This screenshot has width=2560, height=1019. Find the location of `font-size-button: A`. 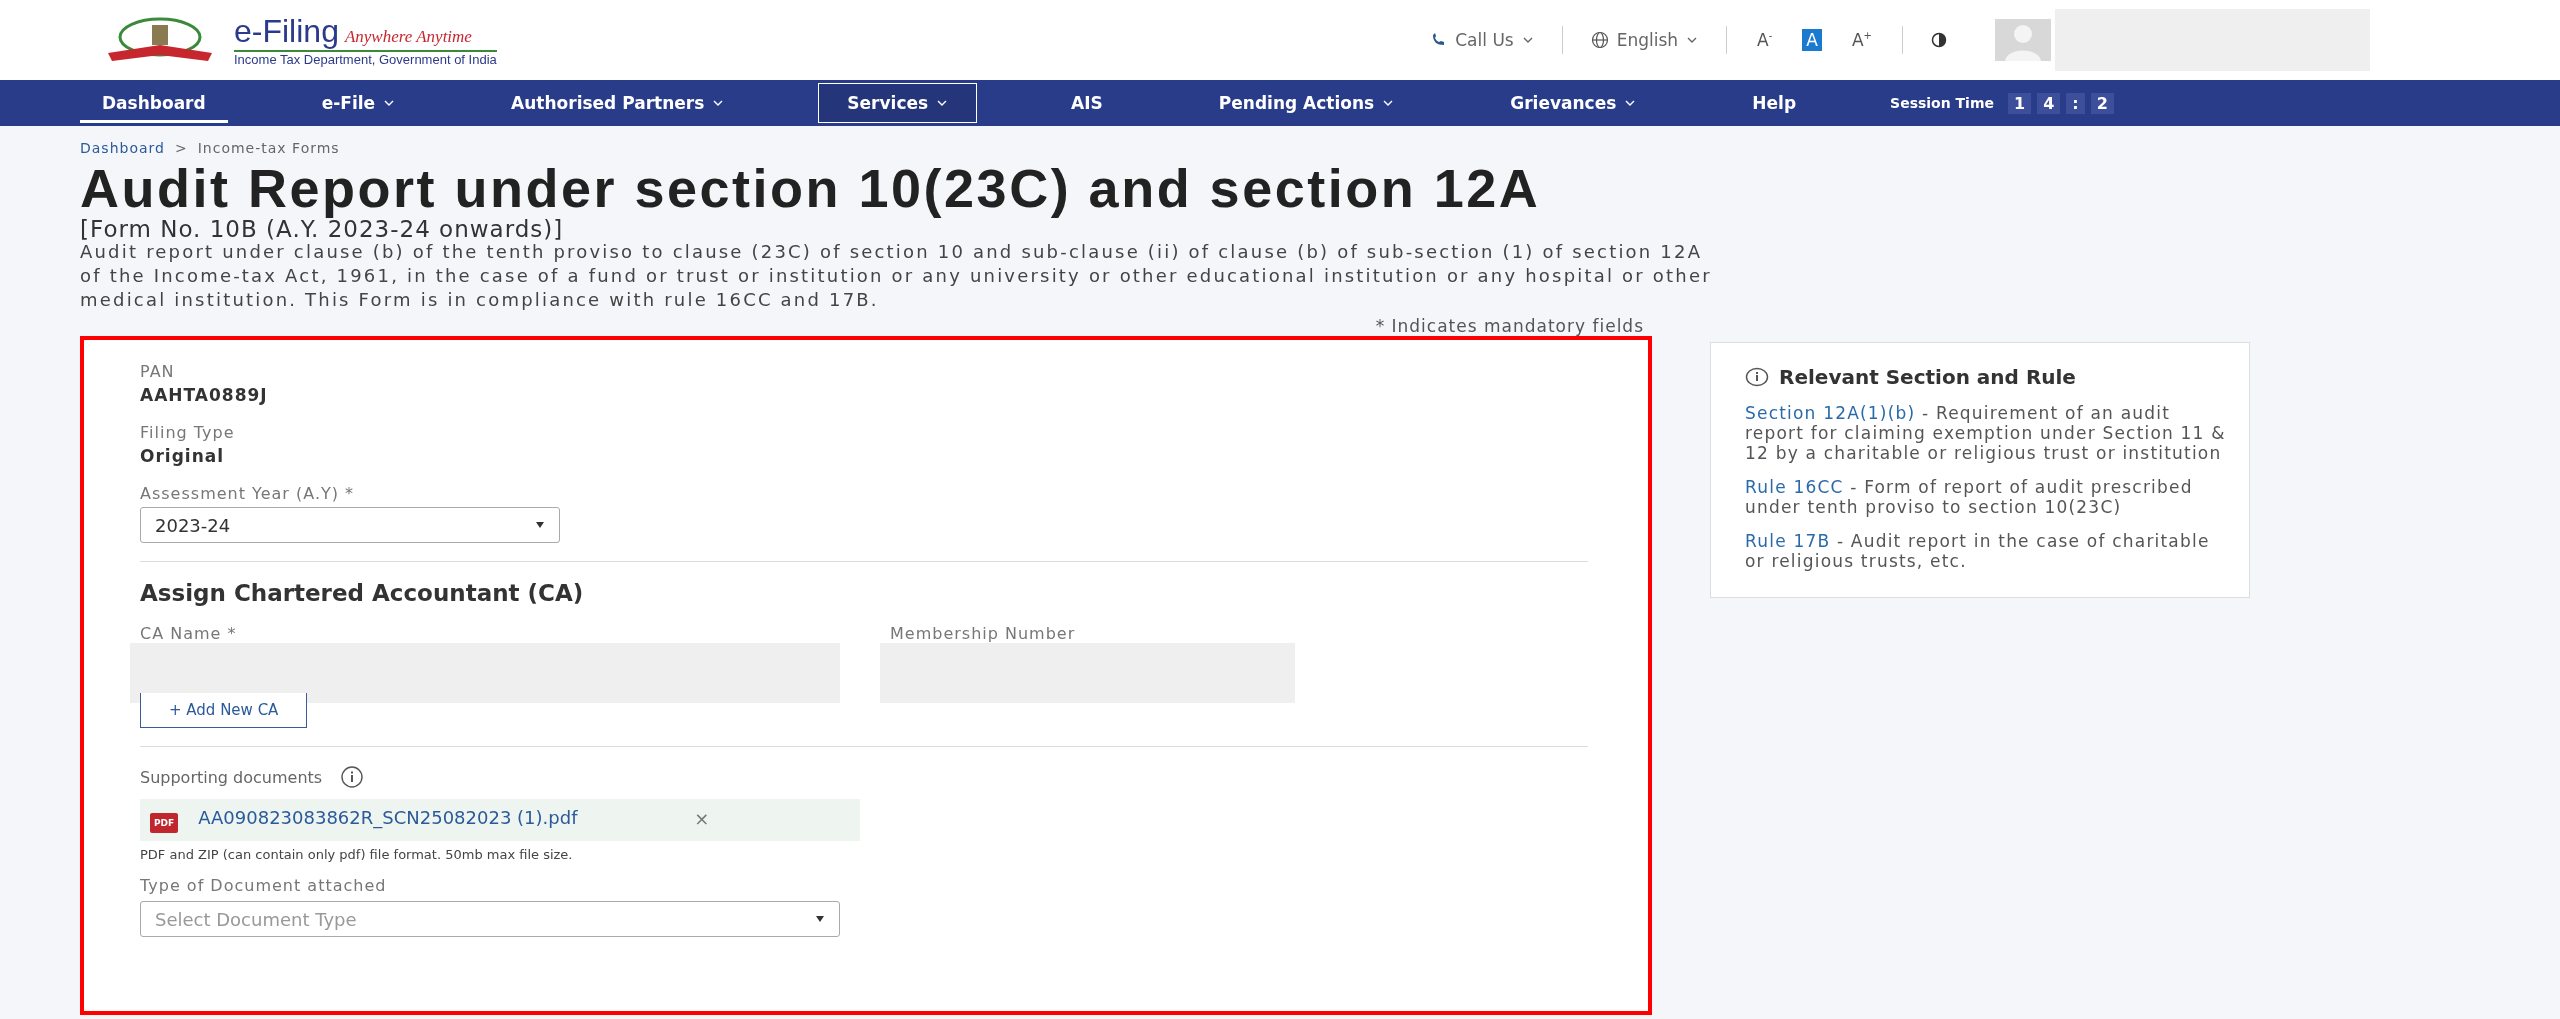

font-size-button: A is located at coordinates (1812, 40).